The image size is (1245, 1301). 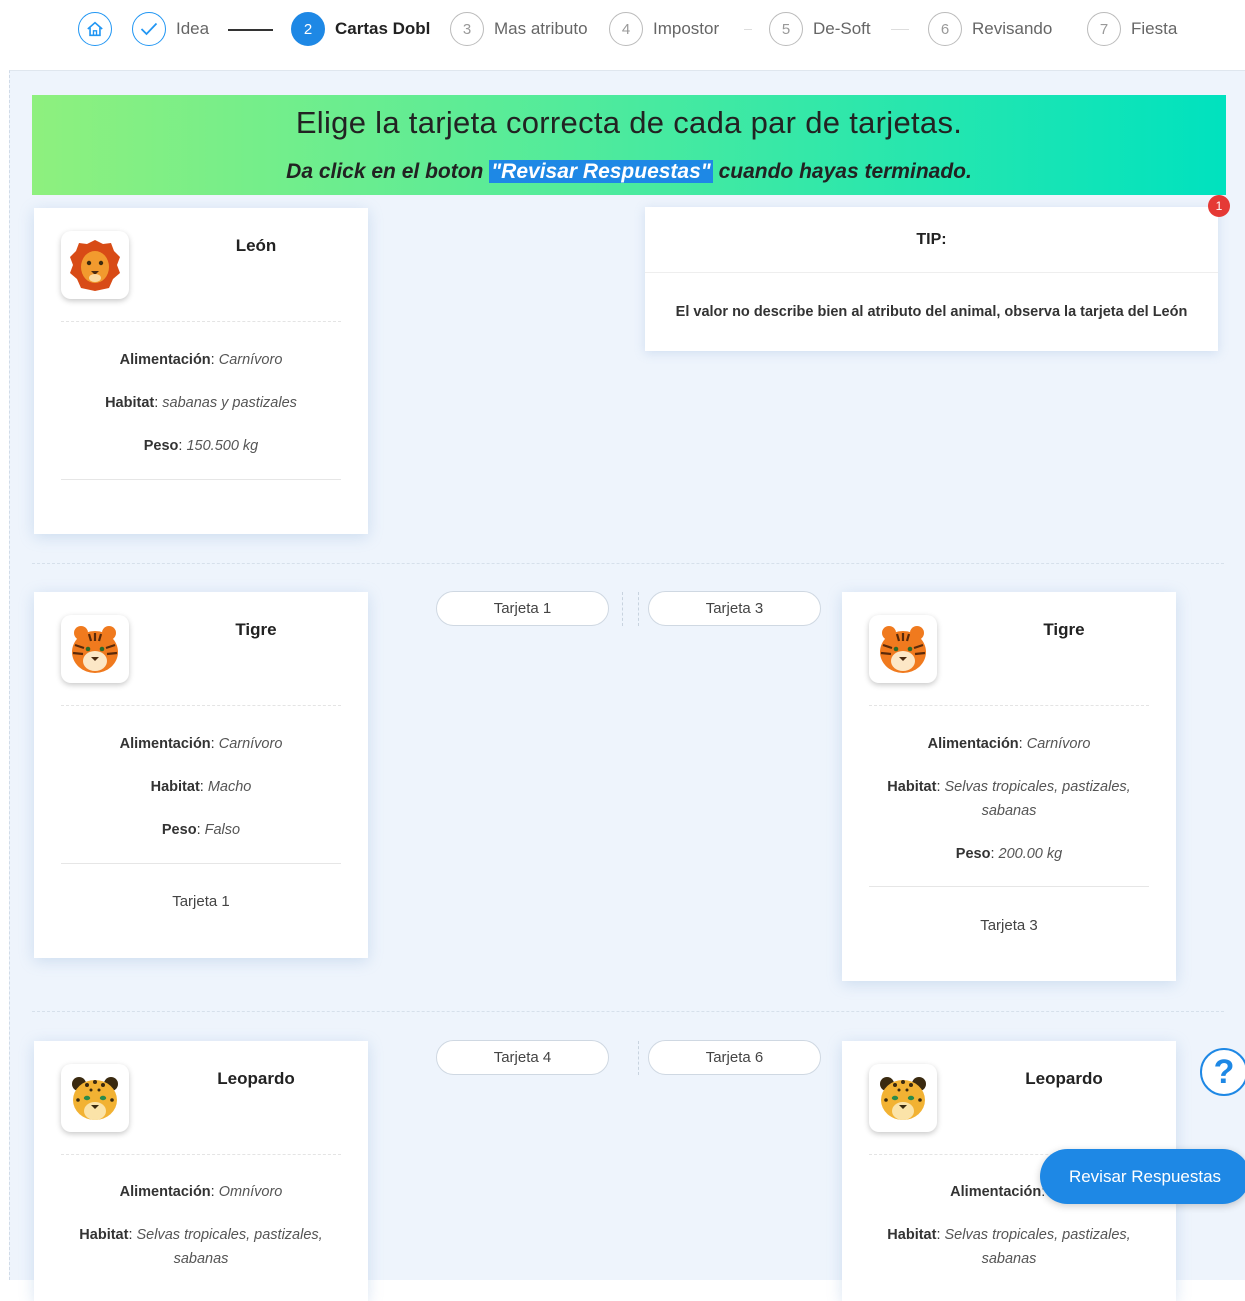 I want to click on step-label: Revisando, so click(x=1012, y=28).